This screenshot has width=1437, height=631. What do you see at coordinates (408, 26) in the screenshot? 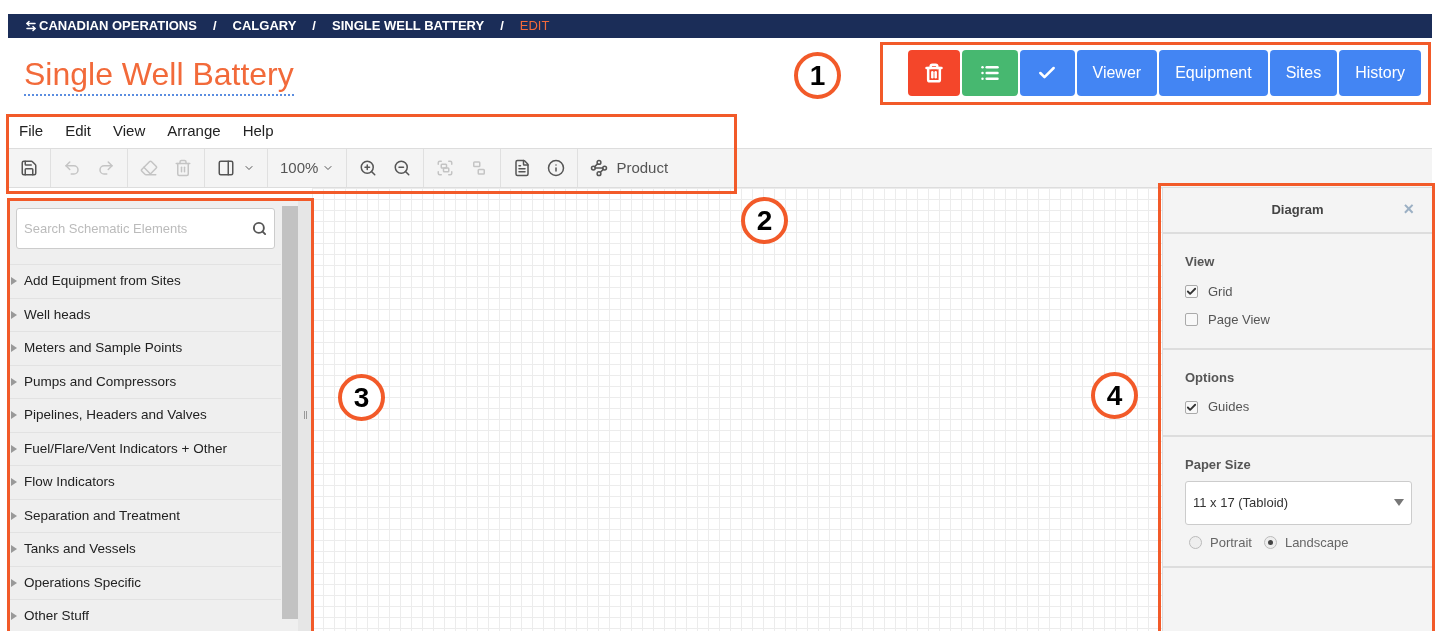
I see `breadcrumb-link: SINGLE WELL BATTERY` at bounding box center [408, 26].